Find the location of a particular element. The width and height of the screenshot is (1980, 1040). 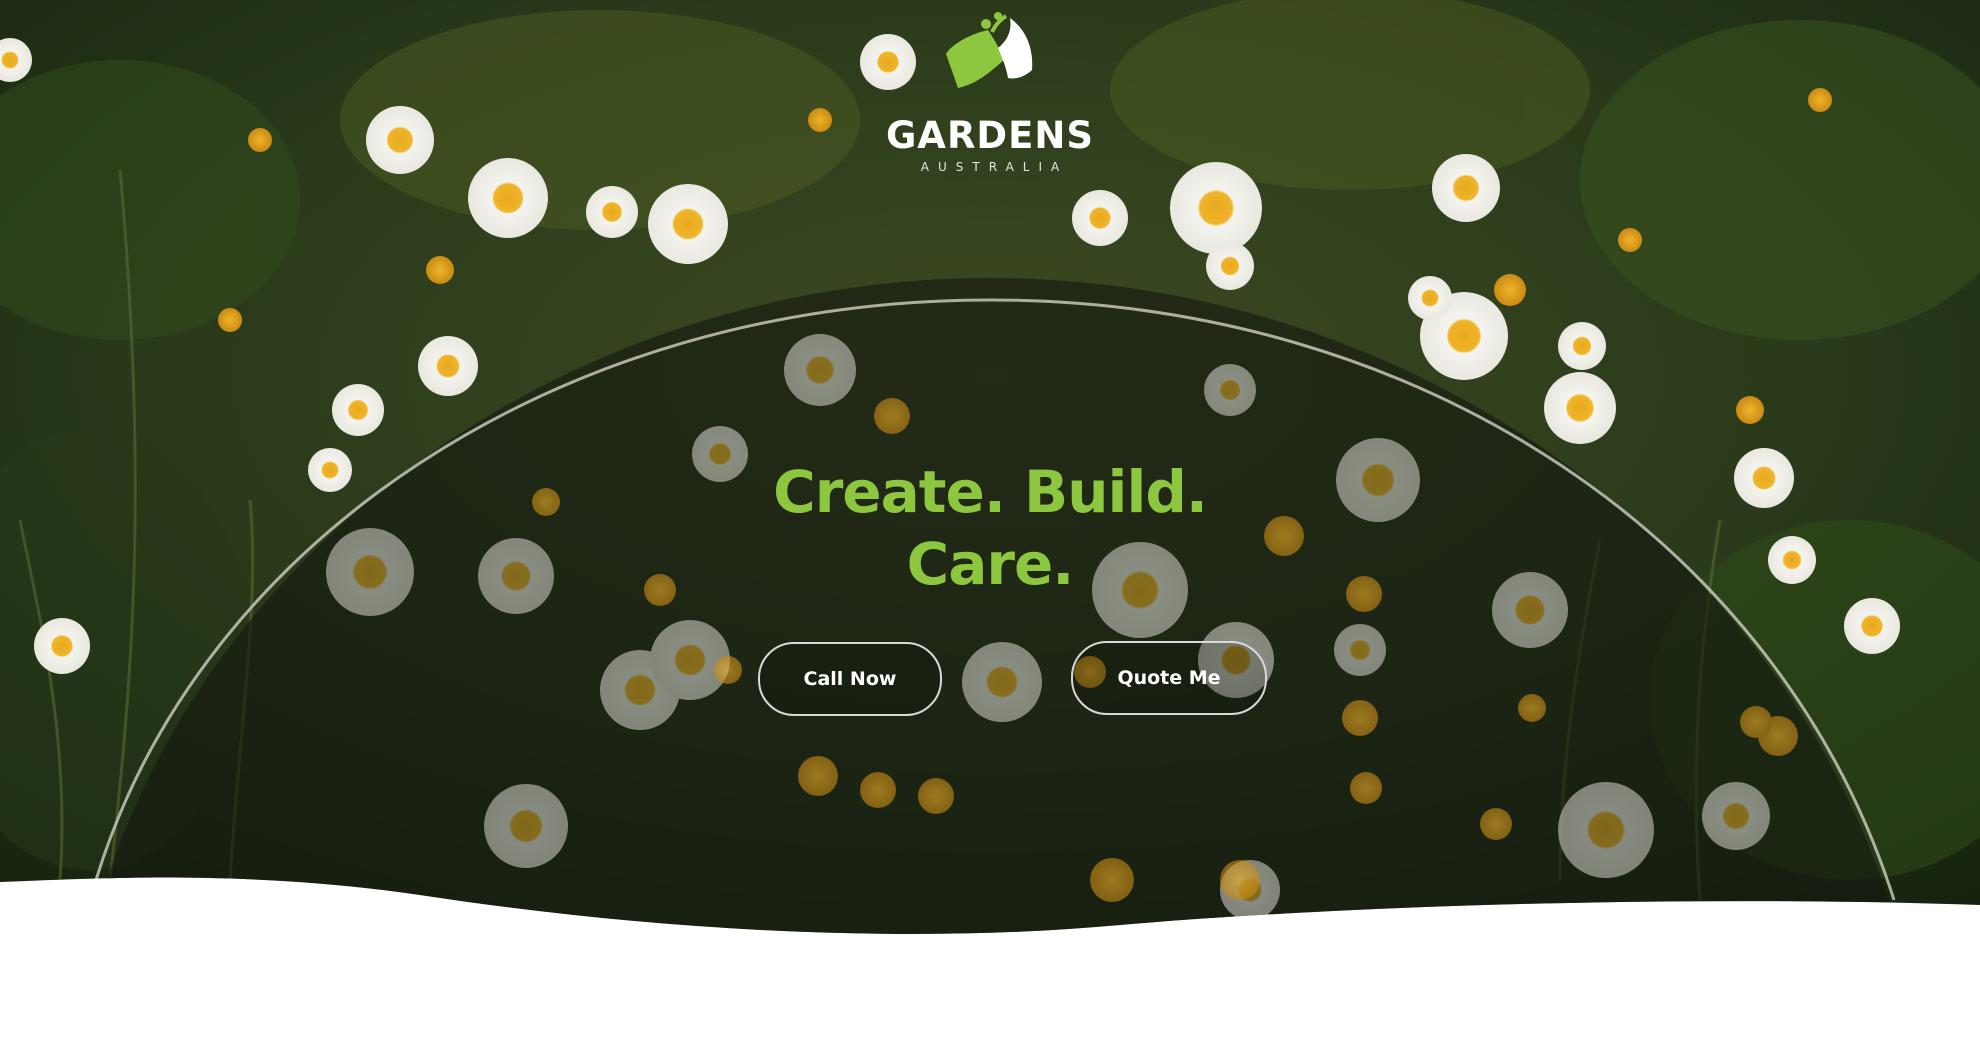

brand-name: GARDENS is located at coordinates (990, 135).